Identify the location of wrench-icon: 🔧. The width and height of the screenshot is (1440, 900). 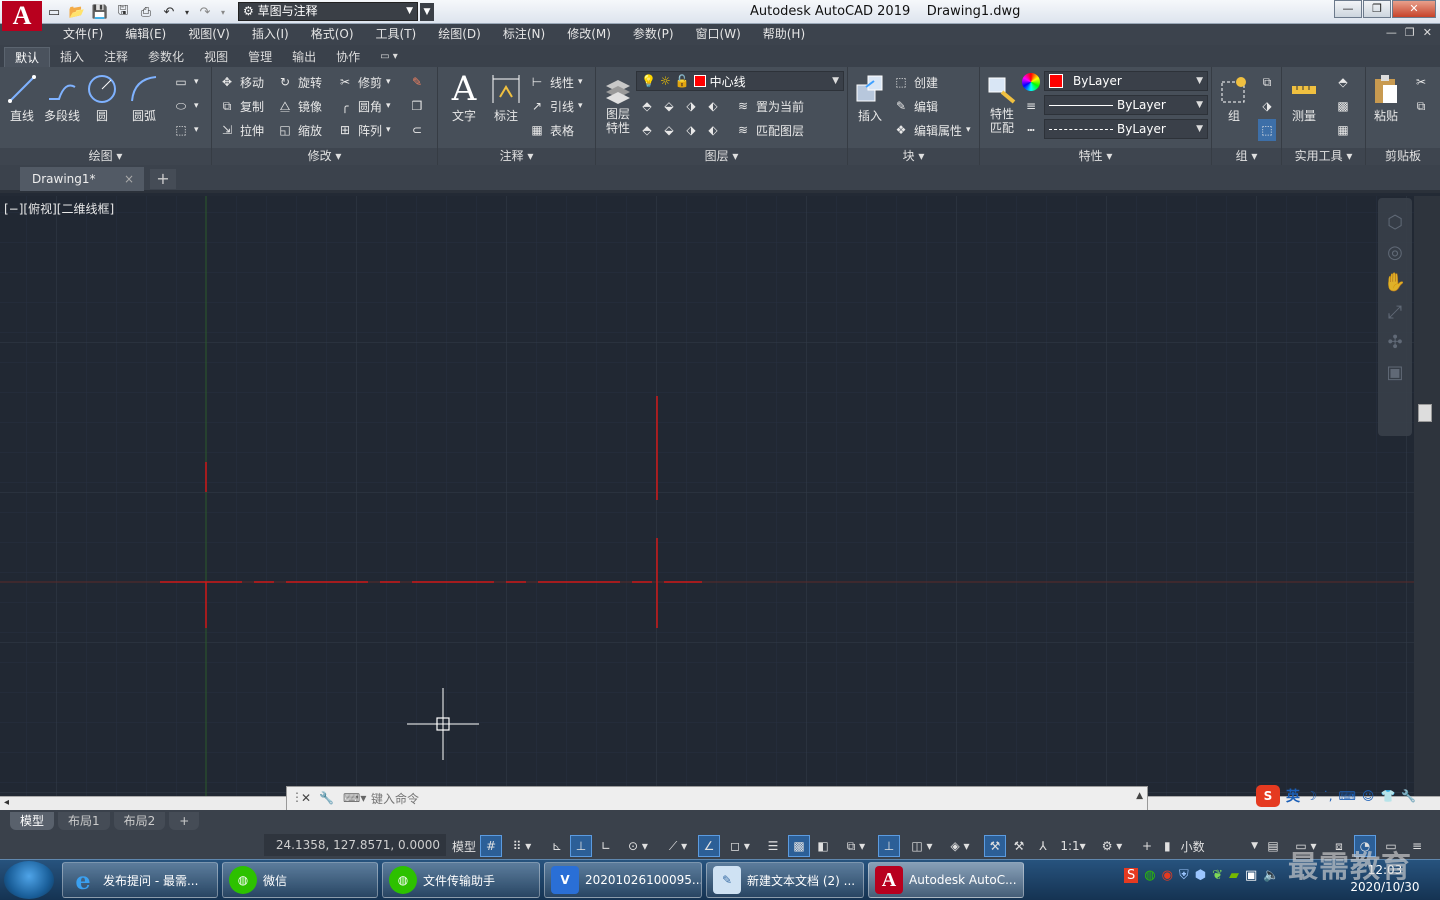
(1408, 796).